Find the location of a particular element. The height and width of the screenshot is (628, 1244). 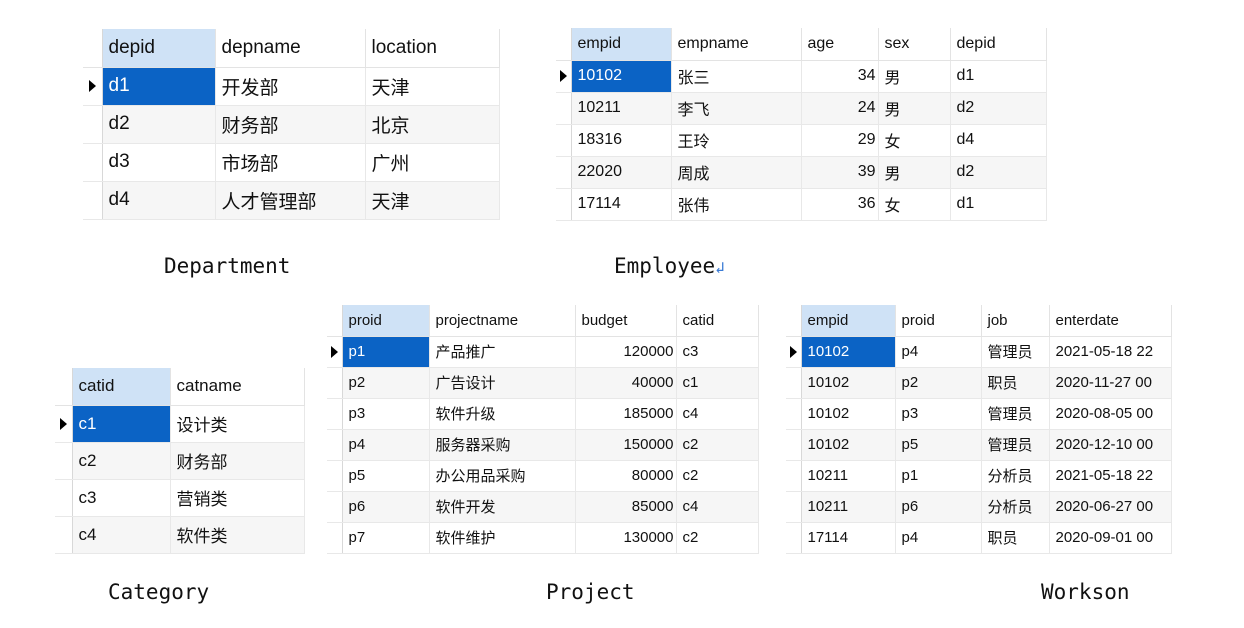

table-row: 10211 p1 分析员 2021-05-18 22 is located at coordinates (979, 476).